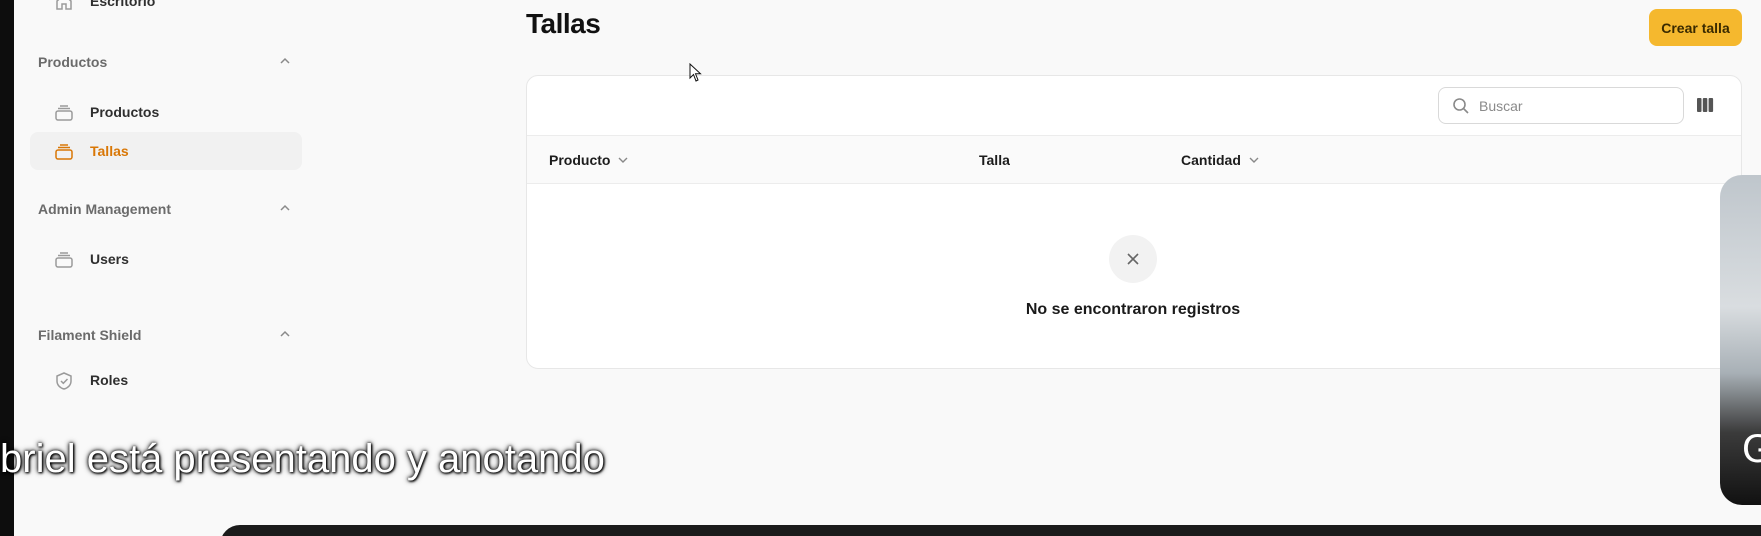 Image resolution: width=1761 pixels, height=536 pixels. Describe the element at coordinates (104, 209) in the screenshot. I see `nav-group-admin-management: Admin Management` at that location.